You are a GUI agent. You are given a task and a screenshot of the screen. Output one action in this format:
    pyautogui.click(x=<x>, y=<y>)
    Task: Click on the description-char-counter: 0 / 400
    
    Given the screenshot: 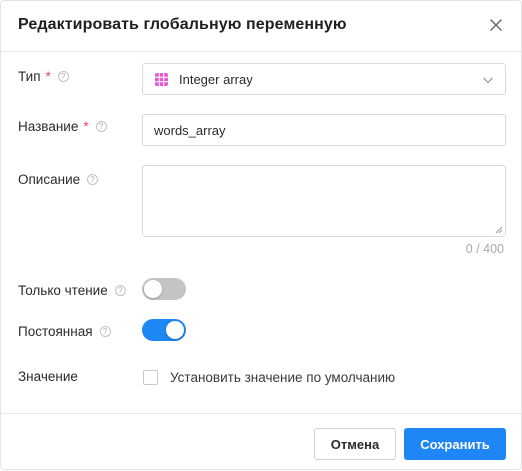 What is the action you would take?
    pyautogui.click(x=484, y=249)
    